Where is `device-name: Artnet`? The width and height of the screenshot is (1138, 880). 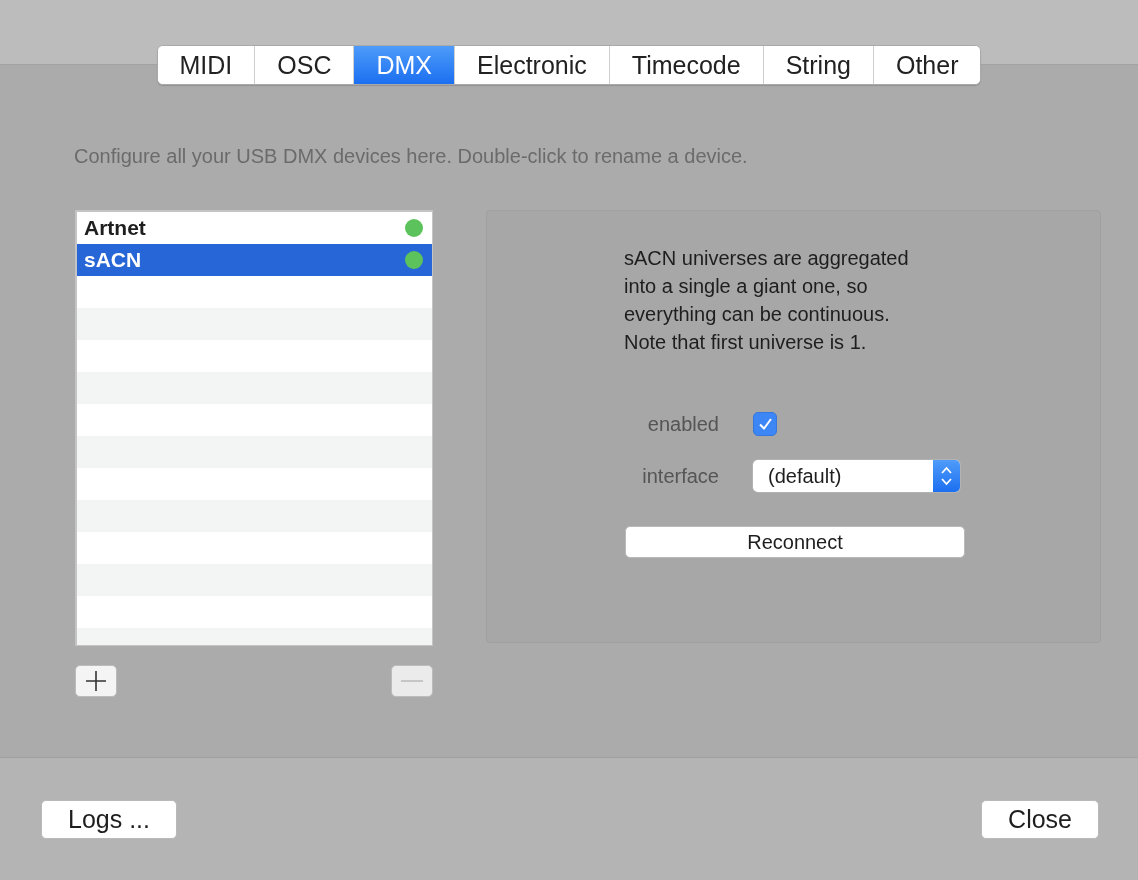 device-name: Artnet is located at coordinates (115, 228).